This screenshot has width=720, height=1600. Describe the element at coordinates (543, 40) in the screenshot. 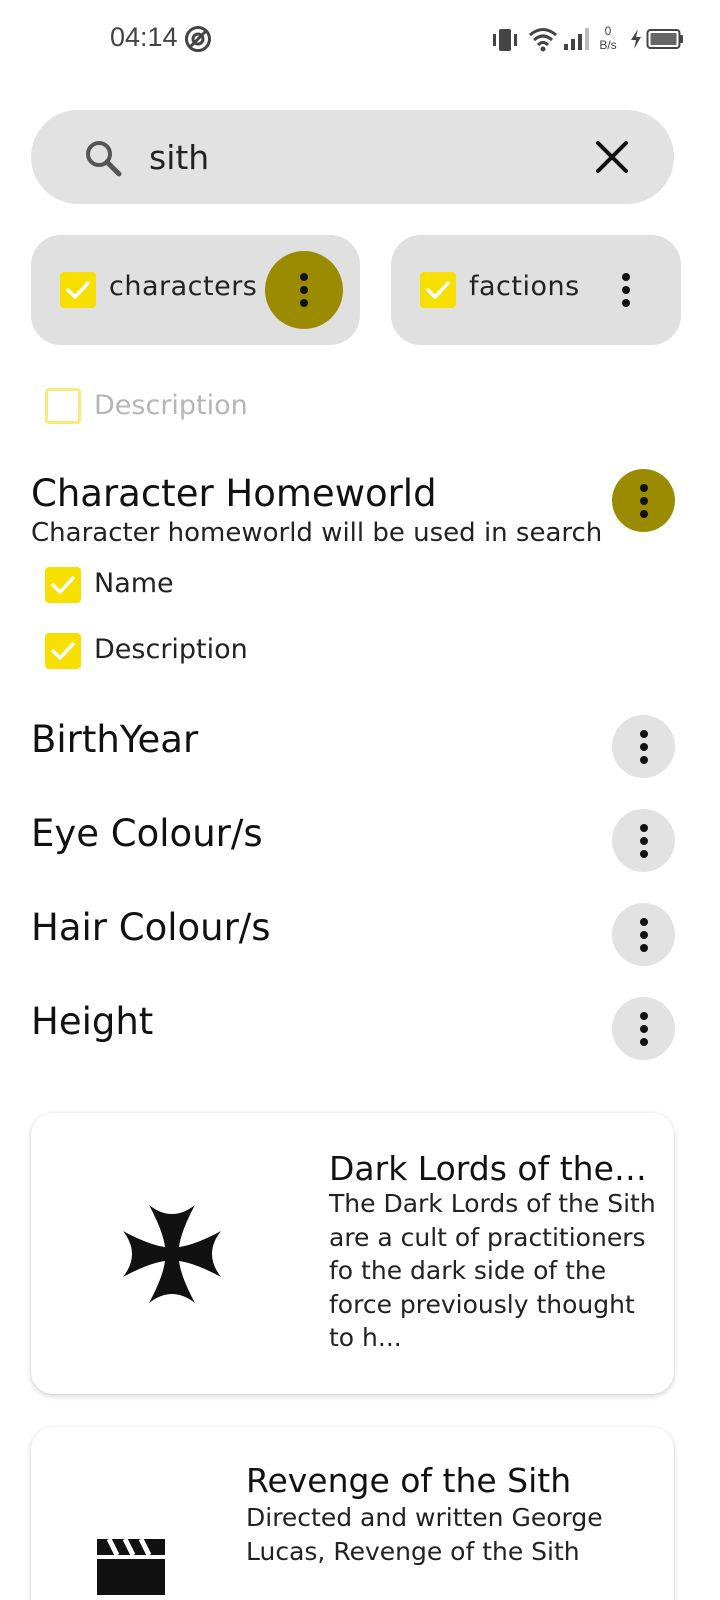

I see `wifi-icon` at that location.